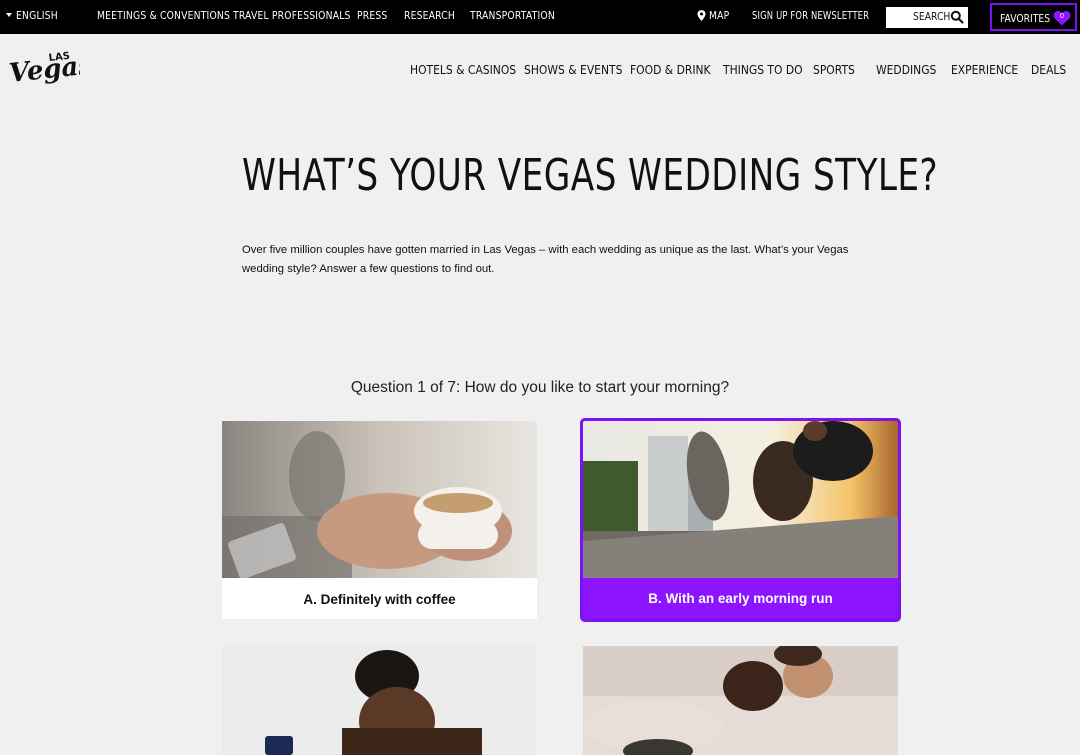 This screenshot has width=1080, height=755. I want to click on runner-stretching-photo, so click(740, 499).